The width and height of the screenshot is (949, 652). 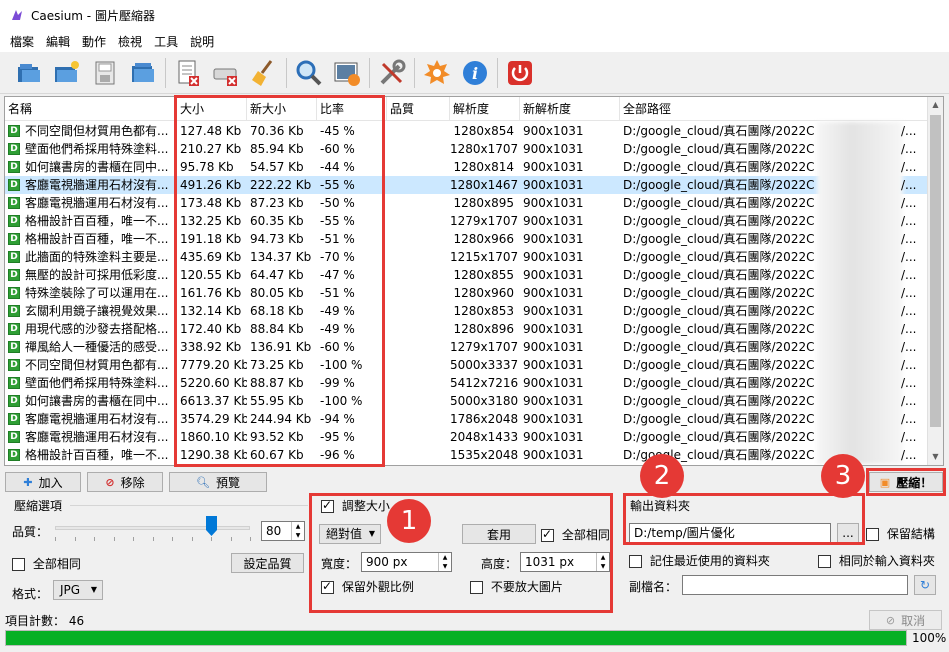 What do you see at coordinates (67, 73) in the screenshot?
I see `open-folder-icon` at bounding box center [67, 73].